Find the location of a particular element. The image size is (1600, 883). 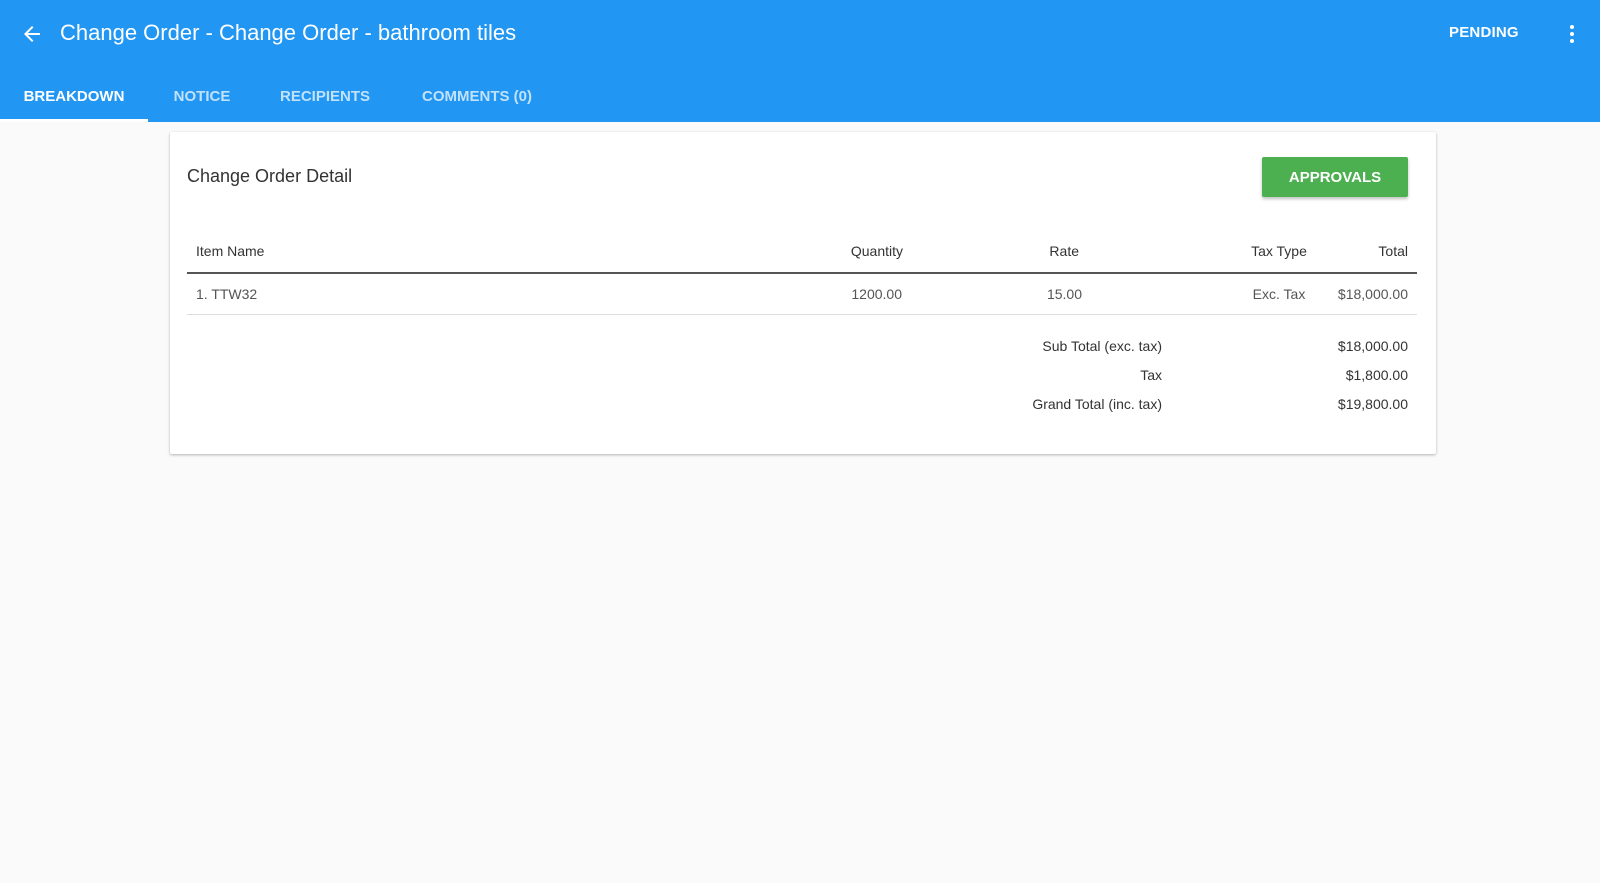

more-options-button is located at coordinates (1572, 34).